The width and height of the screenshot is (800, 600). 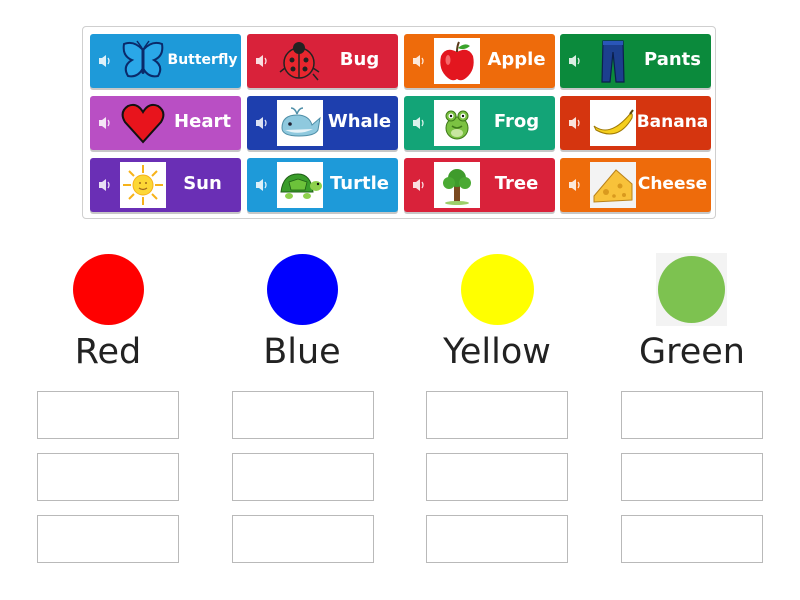 I want to click on tile-label: Heart, so click(x=202, y=121).